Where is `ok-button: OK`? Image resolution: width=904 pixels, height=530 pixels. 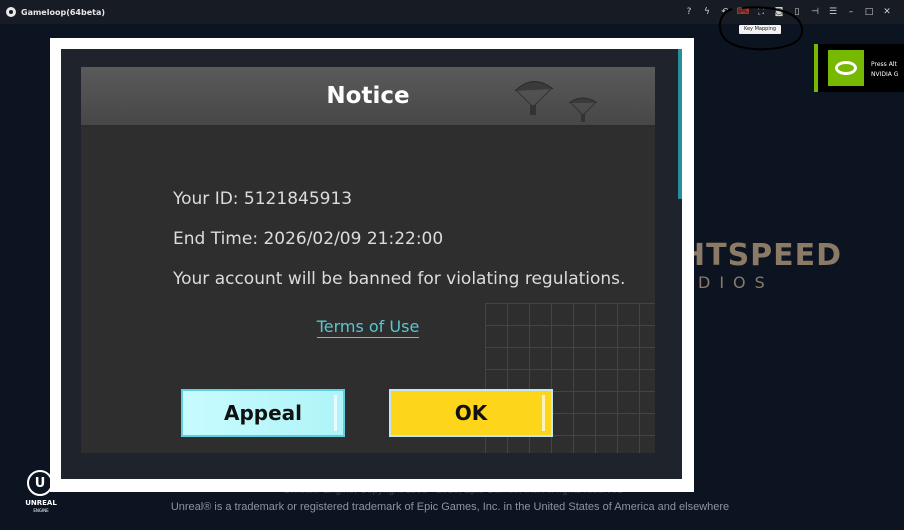
ok-button: OK is located at coordinates (471, 413).